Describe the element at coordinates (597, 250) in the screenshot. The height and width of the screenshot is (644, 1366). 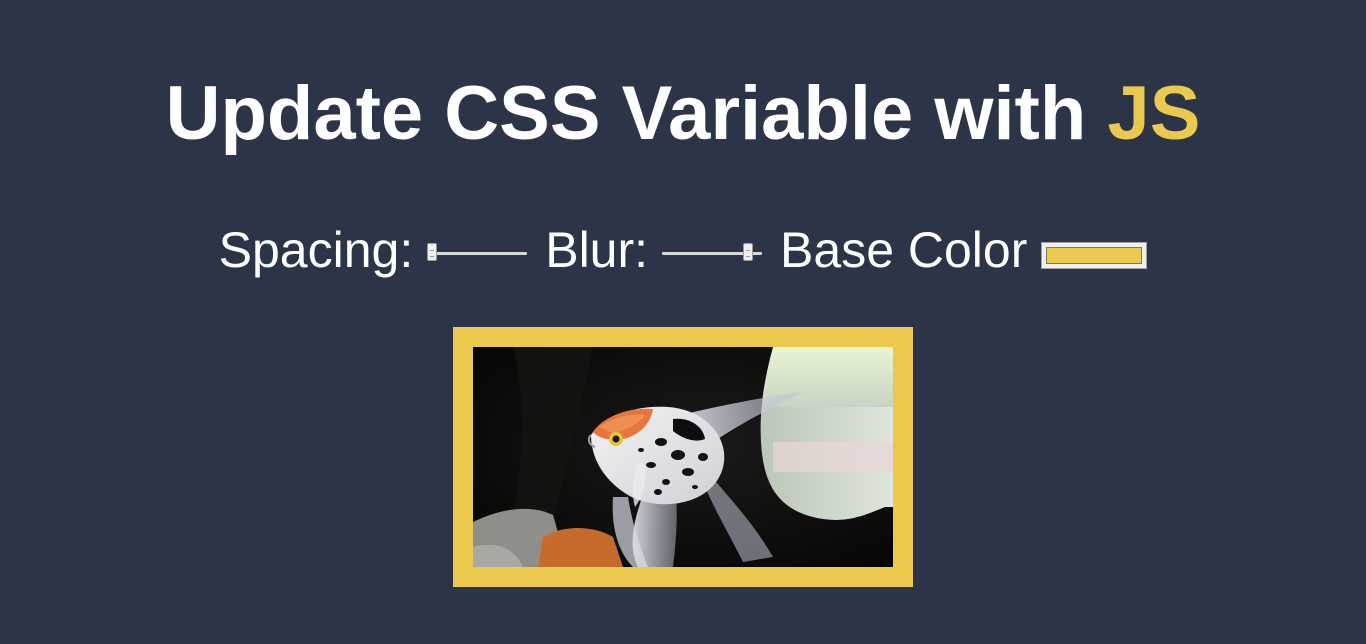
I see `blur-label: Blur:` at that location.